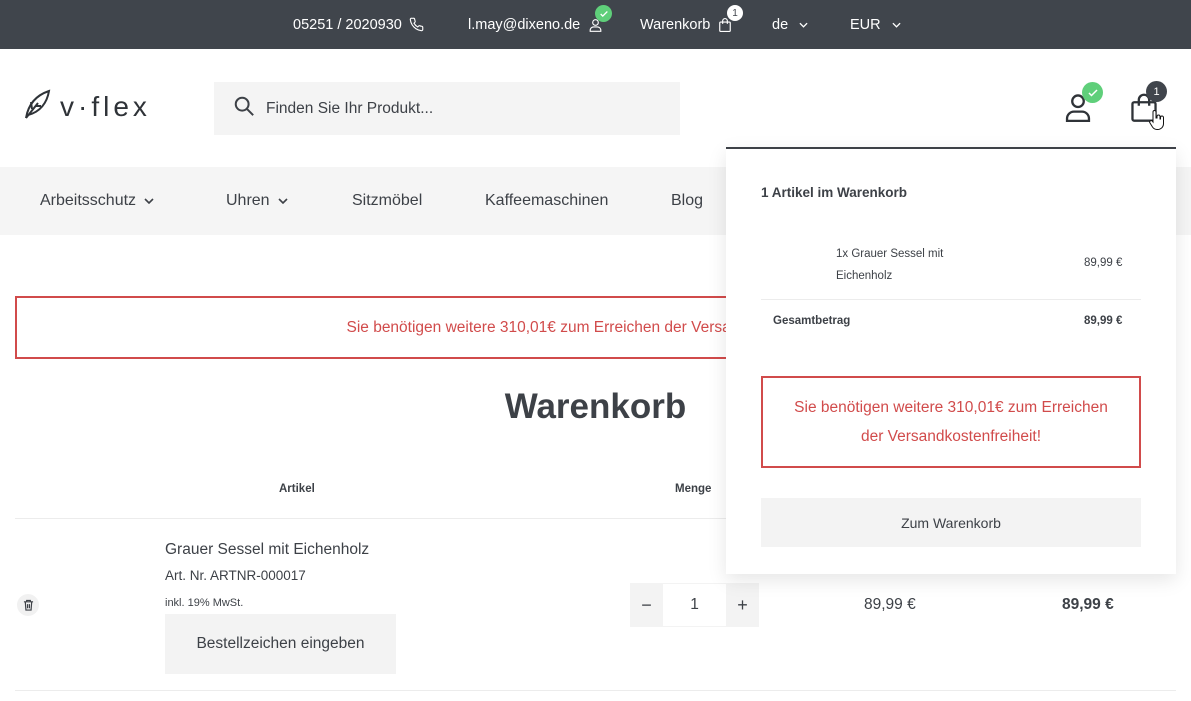 The height and width of the screenshot is (701, 1191). I want to click on nav-item-label: Uhren, so click(248, 201).